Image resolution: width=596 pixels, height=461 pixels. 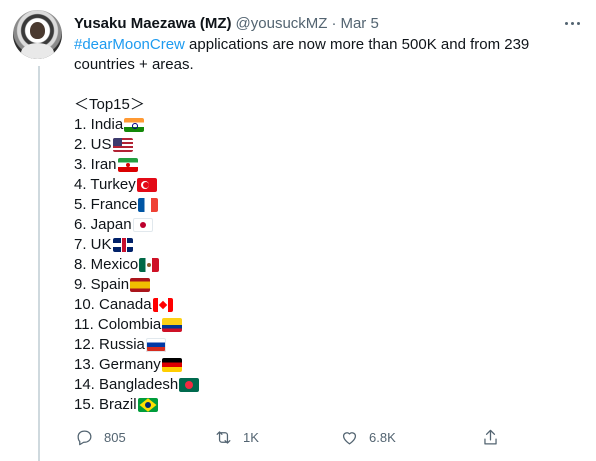 What do you see at coordinates (100, 437) in the screenshot?
I see `reply-button: 805` at bounding box center [100, 437].